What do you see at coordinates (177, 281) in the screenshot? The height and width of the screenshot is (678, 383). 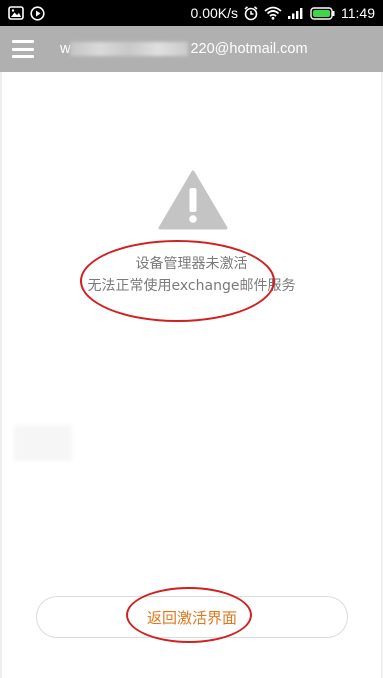 I see `annotation-circle` at bounding box center [177, 281].